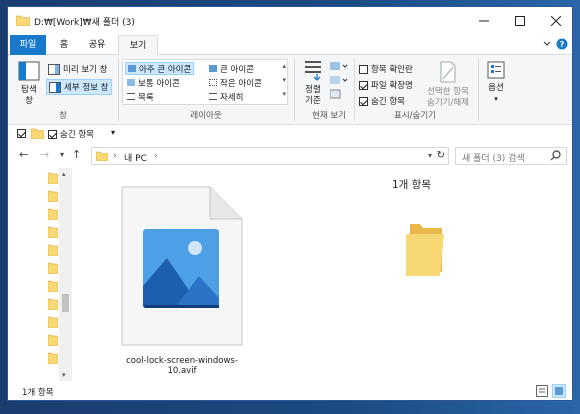  Describe the element at coordinates (339, 67) in the screenshot. I see `group-by-button` at that location.